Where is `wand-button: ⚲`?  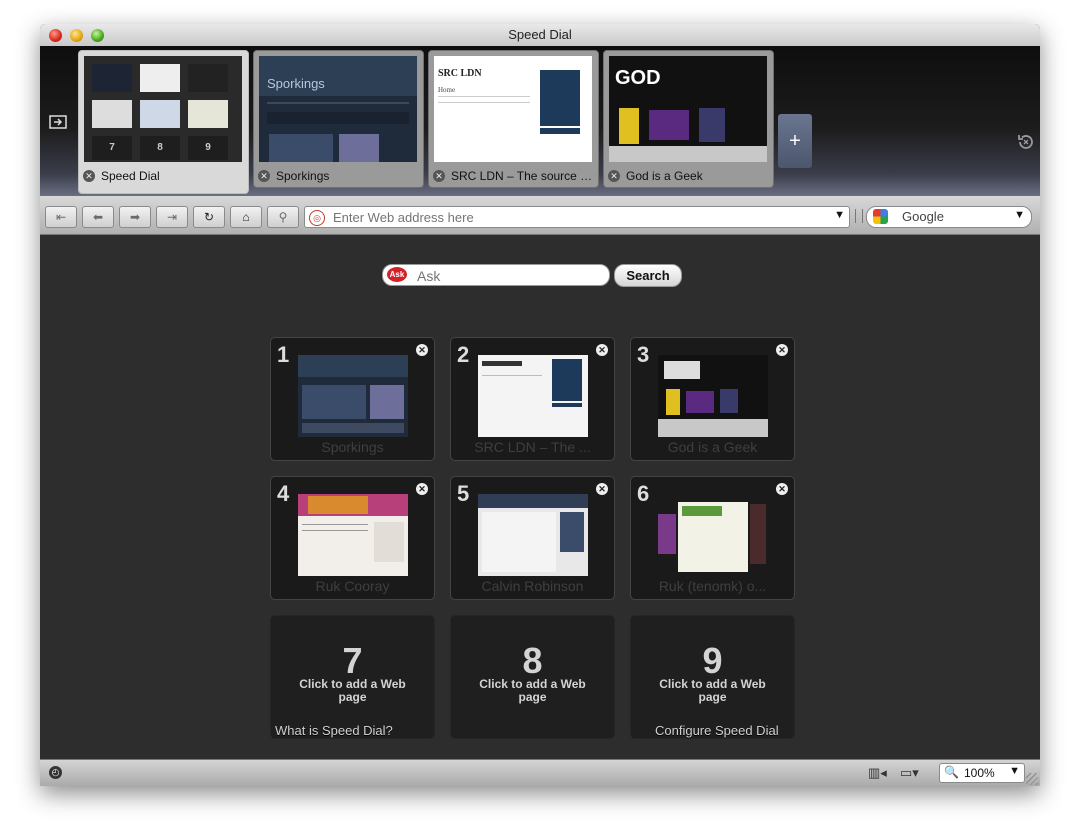 wand-button: ⚲ is located at coordinates (283, 217).